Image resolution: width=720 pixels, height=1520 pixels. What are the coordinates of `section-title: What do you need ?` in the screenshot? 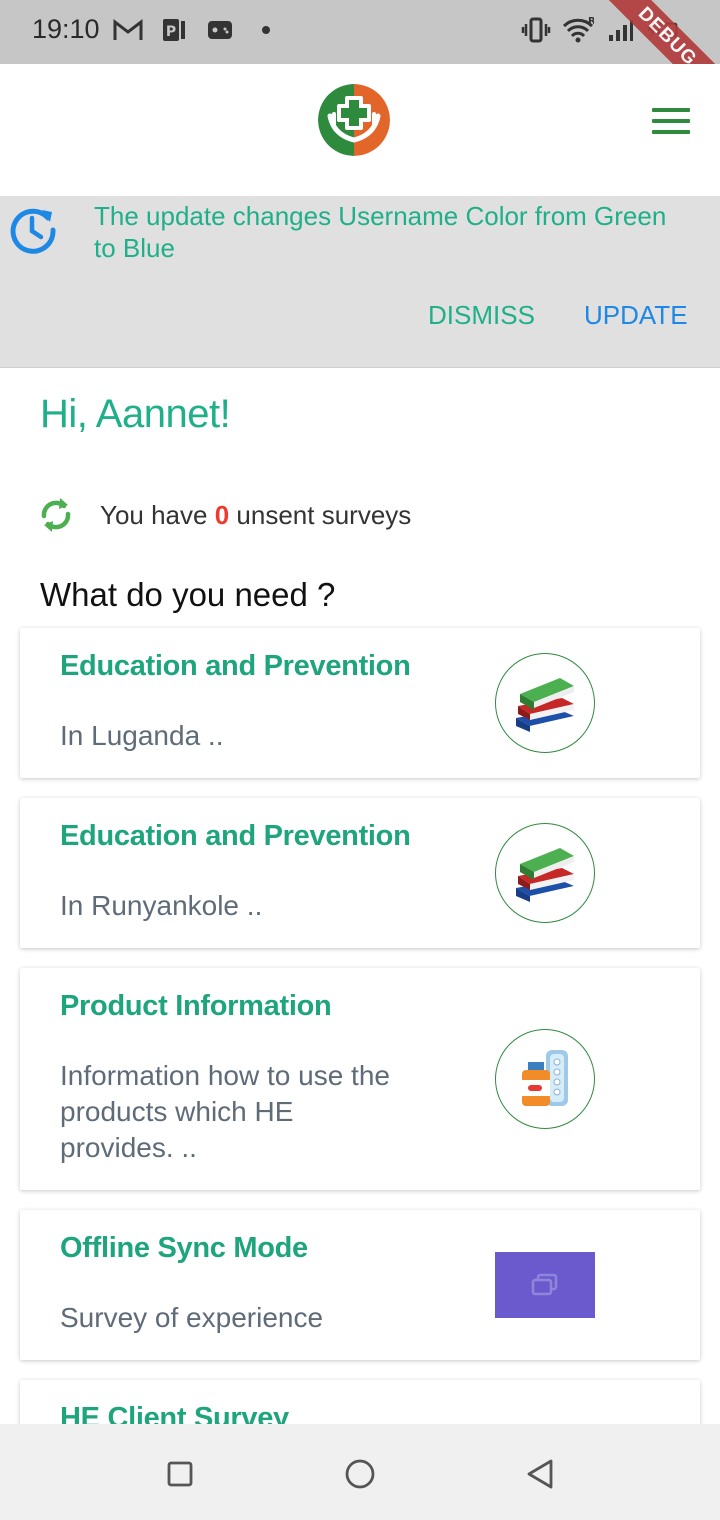 It's located at (188, 594).